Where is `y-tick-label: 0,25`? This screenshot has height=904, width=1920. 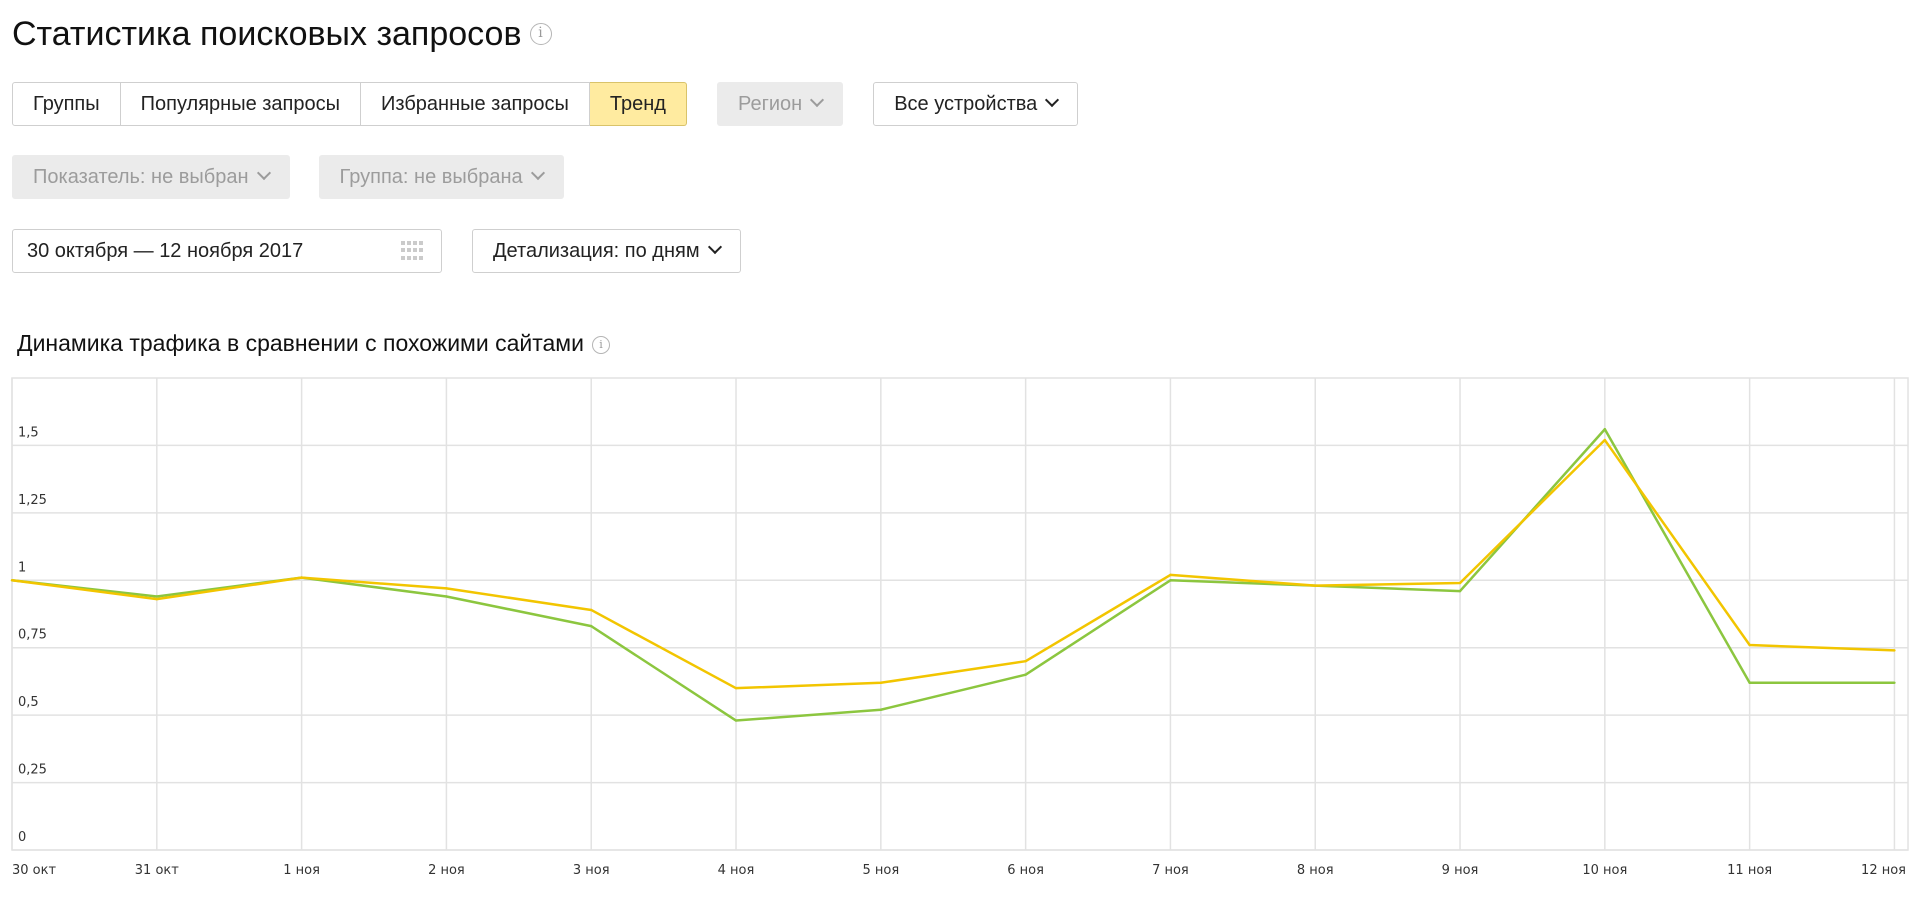
y-tick-label: 0,25 is located at coordinates (32, 770).